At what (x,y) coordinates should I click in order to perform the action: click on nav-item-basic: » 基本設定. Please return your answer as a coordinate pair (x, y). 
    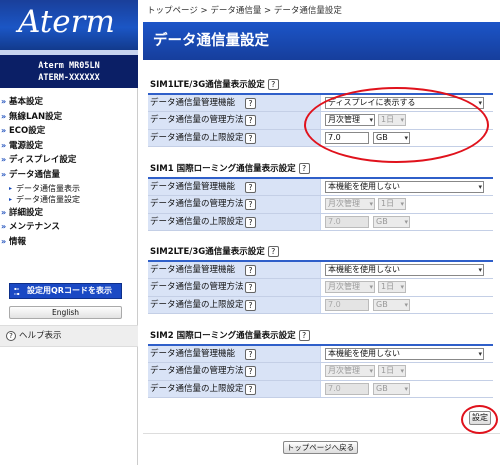
    Looking at the image, I should click on (69, 102).